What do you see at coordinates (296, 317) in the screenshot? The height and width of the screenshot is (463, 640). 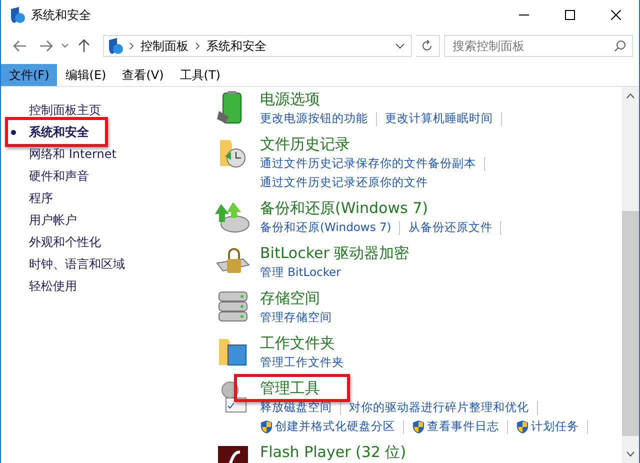 I see `task-link: 管理存储空间` at bounding box center [296, 317].